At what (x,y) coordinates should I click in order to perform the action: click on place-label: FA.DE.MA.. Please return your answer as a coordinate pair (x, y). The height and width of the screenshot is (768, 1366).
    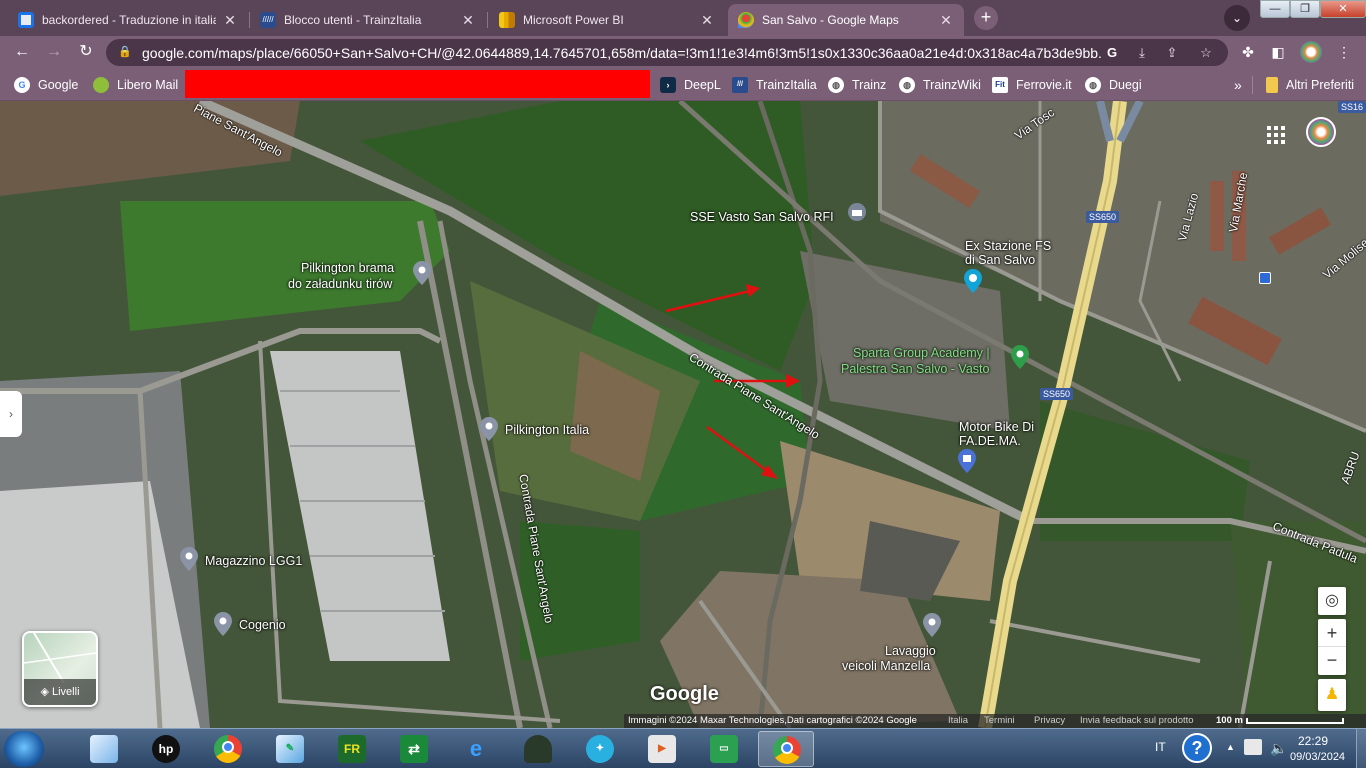
    Looking at the image, I should click on (990, 441).